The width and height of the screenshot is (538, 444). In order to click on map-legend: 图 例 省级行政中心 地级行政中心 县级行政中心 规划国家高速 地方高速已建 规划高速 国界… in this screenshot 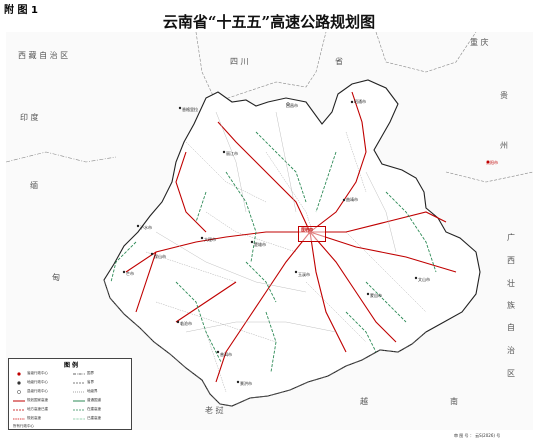, I will do `click(70, 394)`.